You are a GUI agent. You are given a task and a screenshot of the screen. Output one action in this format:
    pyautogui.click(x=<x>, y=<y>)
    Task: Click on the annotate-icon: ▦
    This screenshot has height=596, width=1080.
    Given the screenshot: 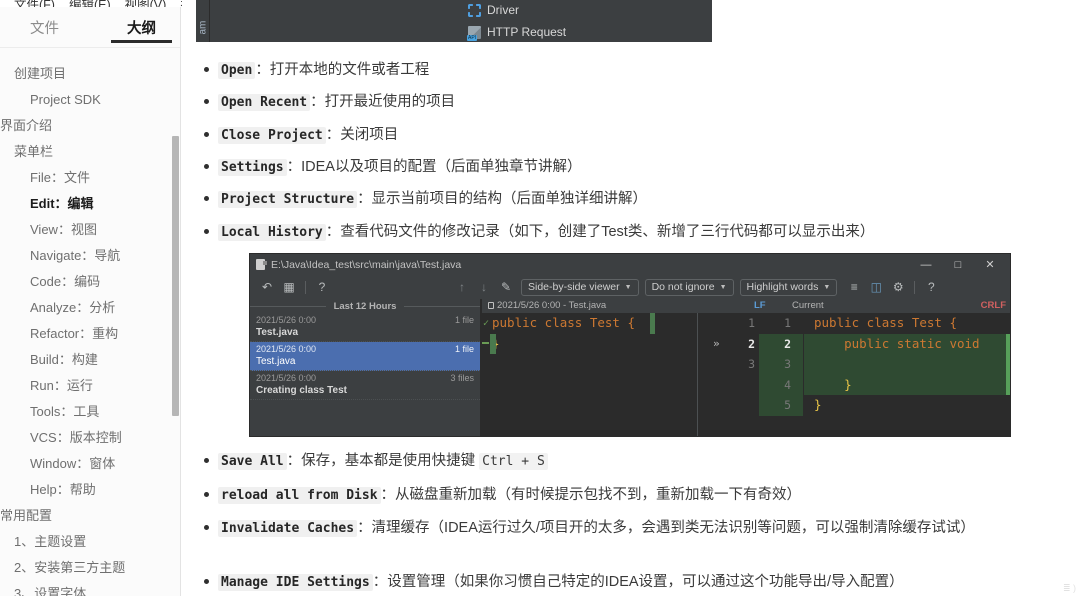 What is the action you would take?
    pyautogui.click(x=289, y=287)
    